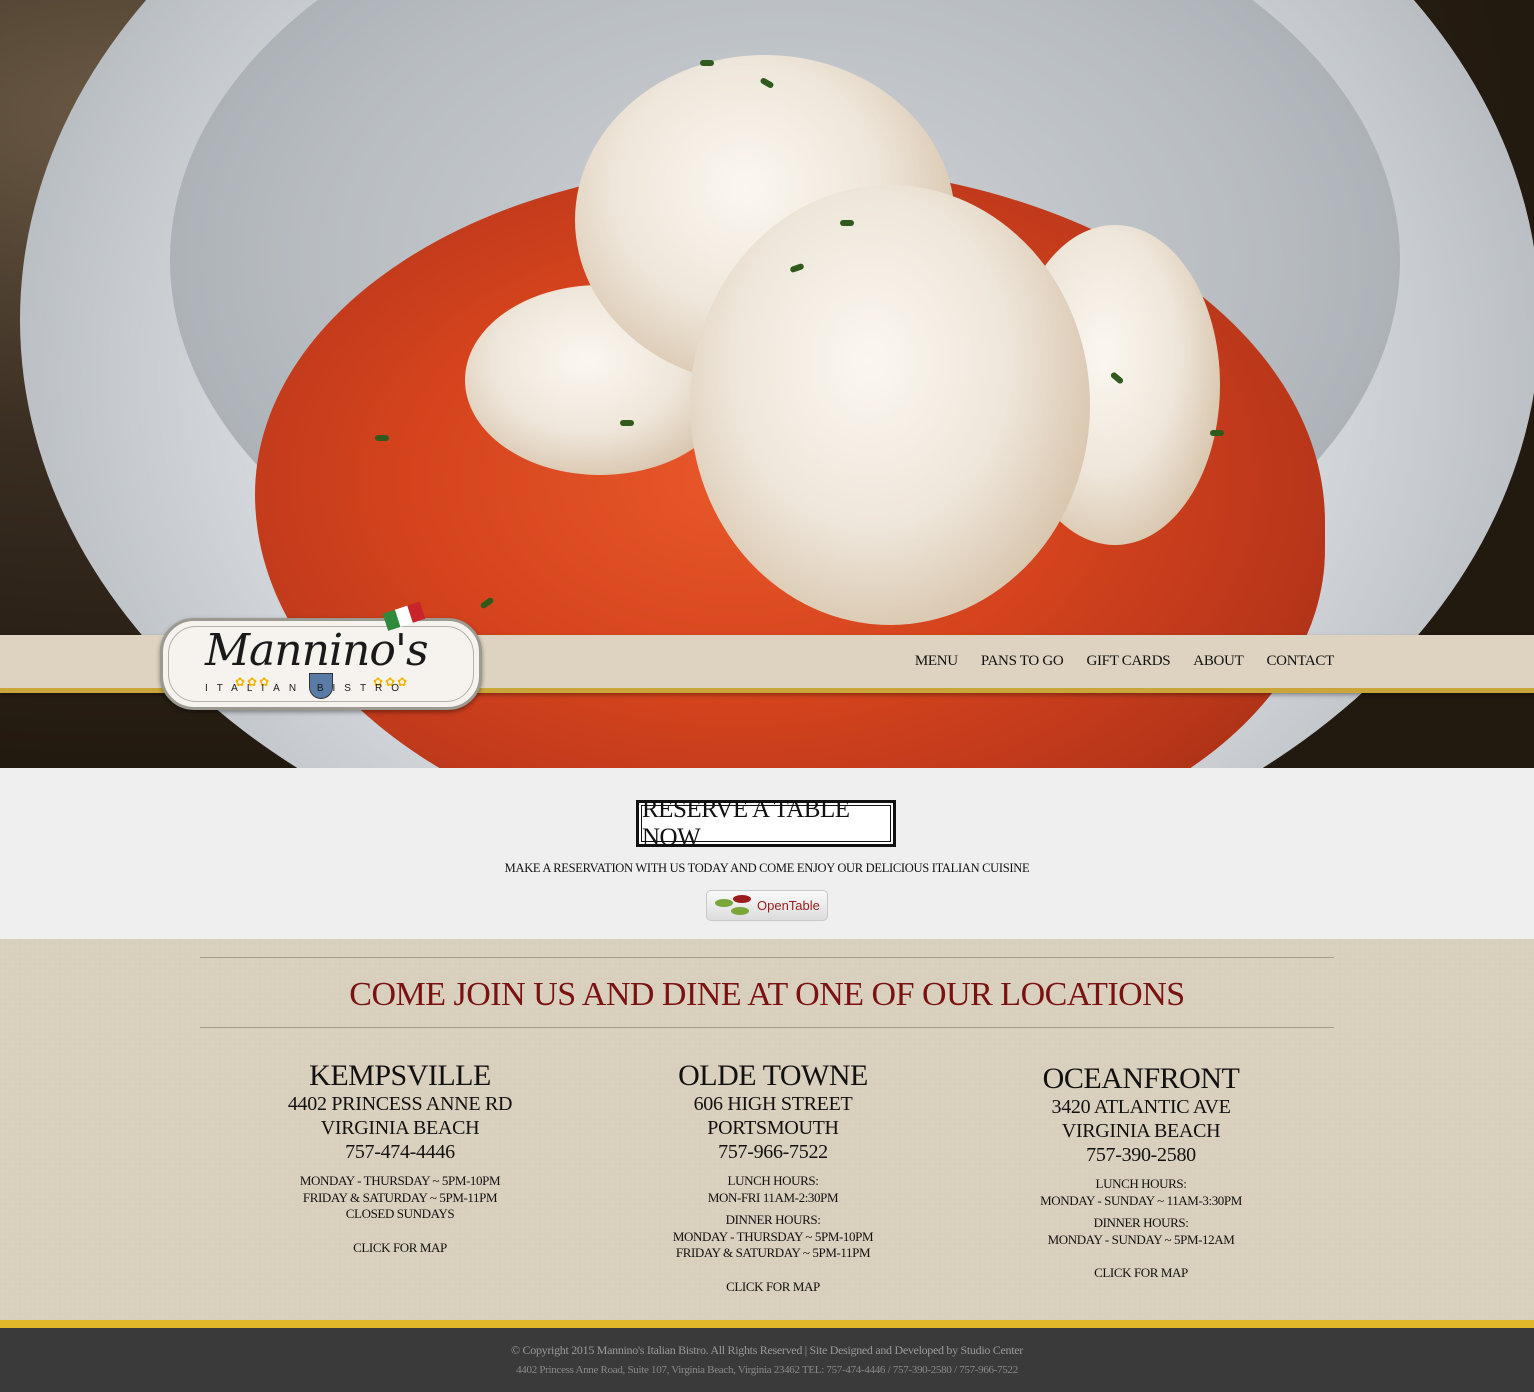 Image resolution: width=1534 pixels, height=1392 pixels. What do you see at coordinates (1141, 1200) in the screenshot?
I see `lunch-hours: MONDAY - SUNDAY ~ 11AM-3:30PM` at bounding box center [1141, 1200].